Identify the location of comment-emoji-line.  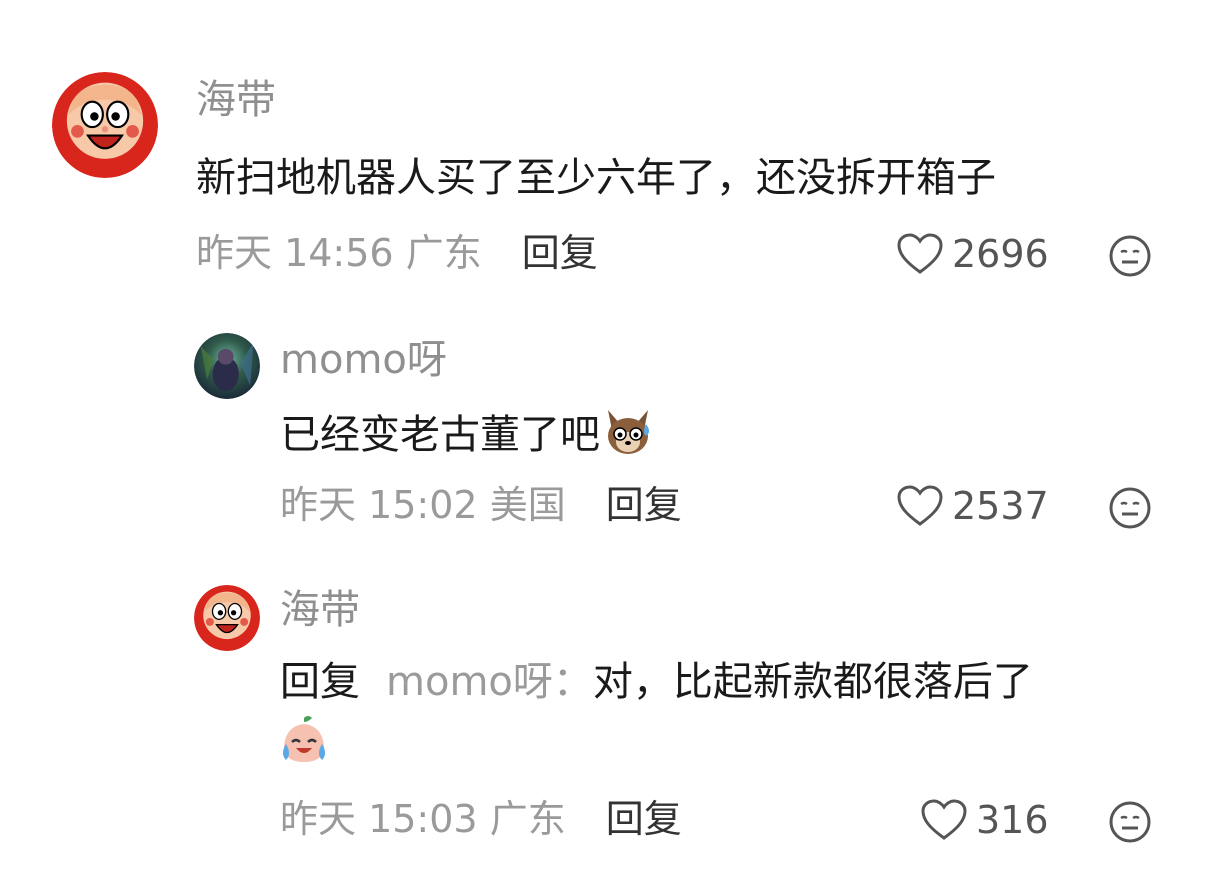
(304, 740).